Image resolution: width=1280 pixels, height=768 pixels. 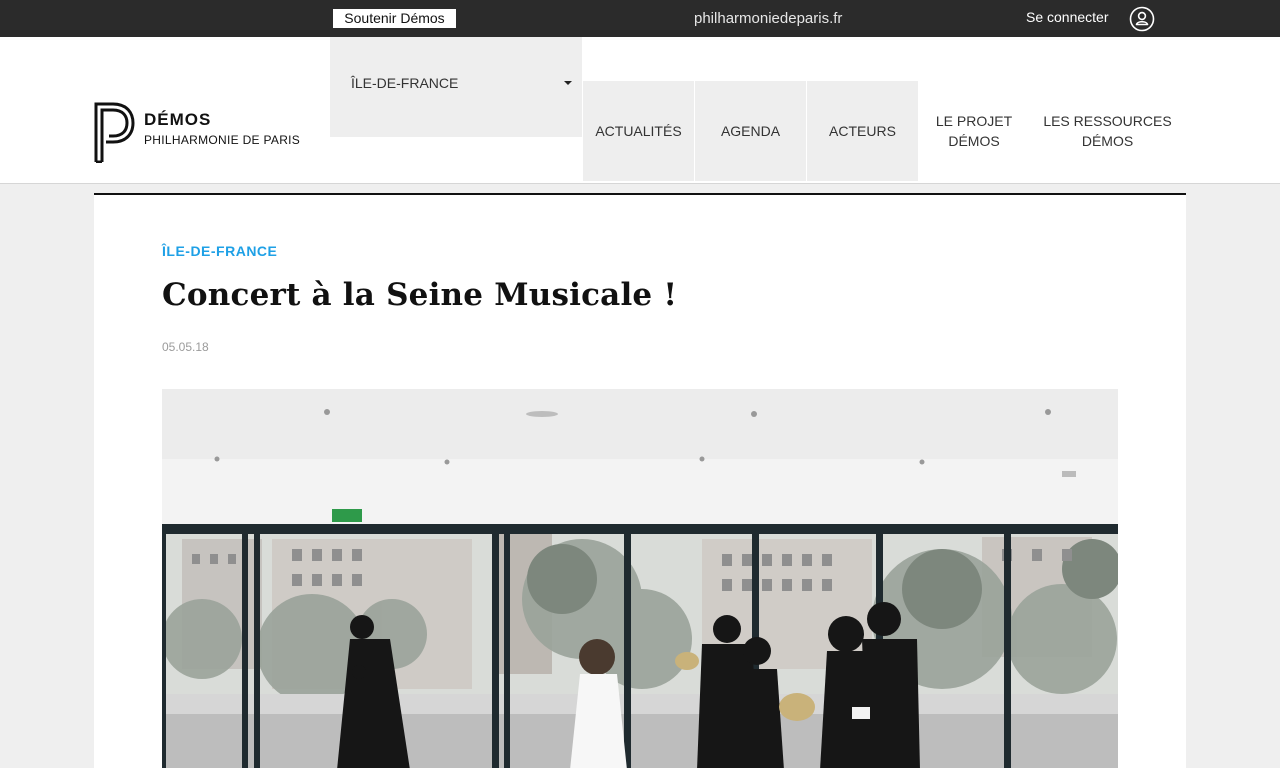 I want to click on nav-item-label: LES RESSOURCES DÉMOS, so click(x=1107, y=131).